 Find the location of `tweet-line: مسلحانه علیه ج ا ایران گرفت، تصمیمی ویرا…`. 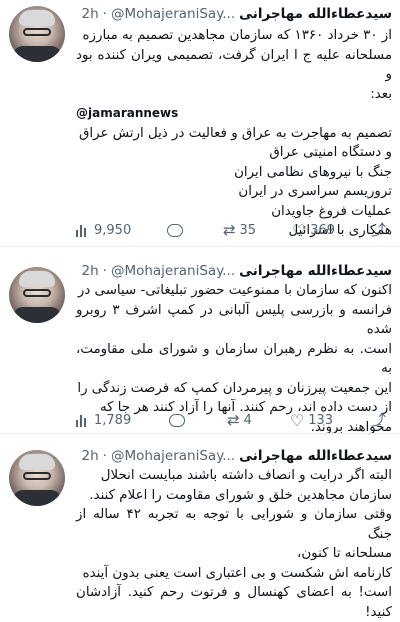

tweet-line: مسلحانه علیه ج ا ایران گرفت، تصمیمی ویرا… is located at coordinates (234, 65).